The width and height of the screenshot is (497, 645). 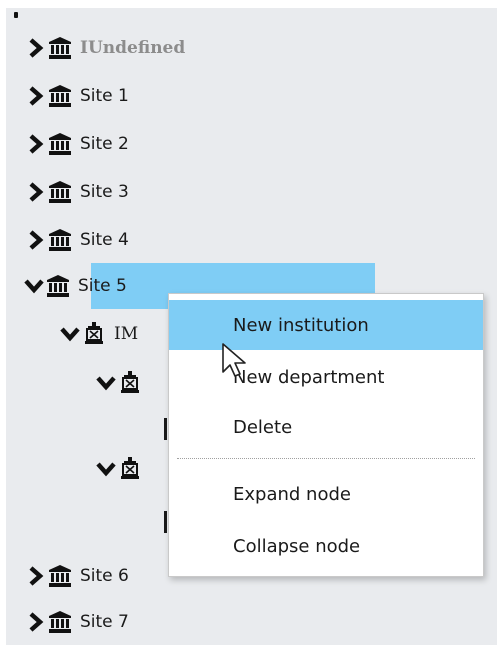 What do you see at coordinates (104, 144) in the screenshot?
I see `tree-item-label: Site 2` at bounding box center [104, 144].